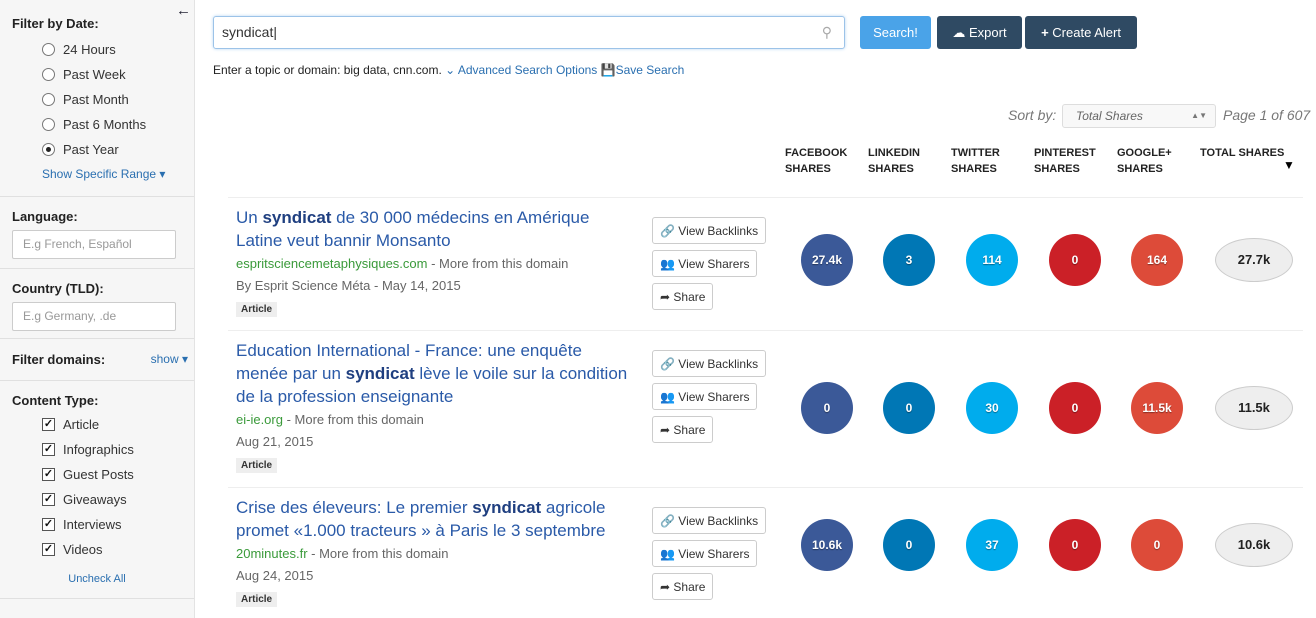 The width and height of the screenshot is (1316, 618). Describe the element at coordinates (97, 124) in the screenshot. I see `date-option: Past 6 Months` at that location.